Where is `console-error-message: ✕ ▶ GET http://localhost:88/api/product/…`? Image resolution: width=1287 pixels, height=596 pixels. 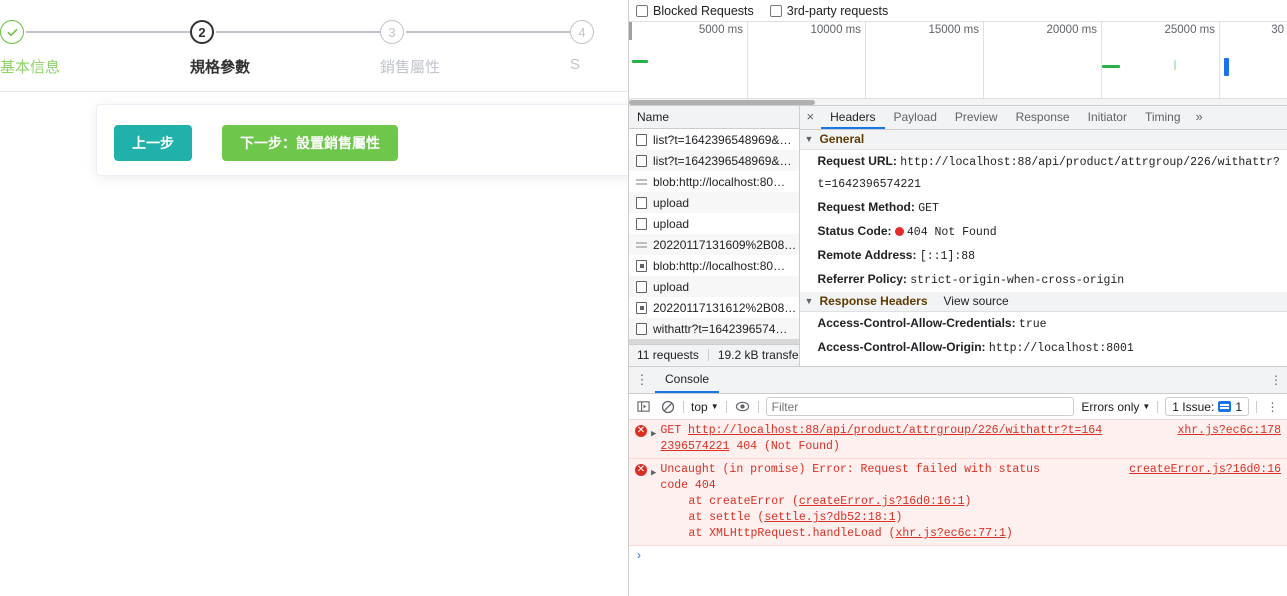 console-error-message: ✕ ▶ GET http://localhost:88/api/product/… is located at coordinates (958, 439).